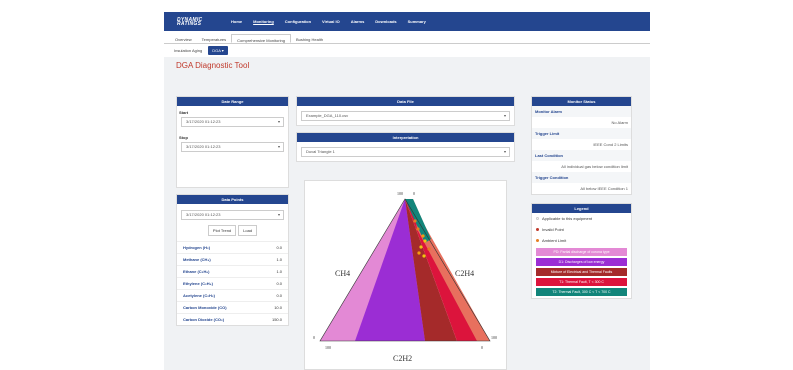 The height and width of the screenshot is (370, 793). Describe the element at coordinates (309, 38) in the screenshot. I see `tab-bushing-health: Bushing Health` at that location.